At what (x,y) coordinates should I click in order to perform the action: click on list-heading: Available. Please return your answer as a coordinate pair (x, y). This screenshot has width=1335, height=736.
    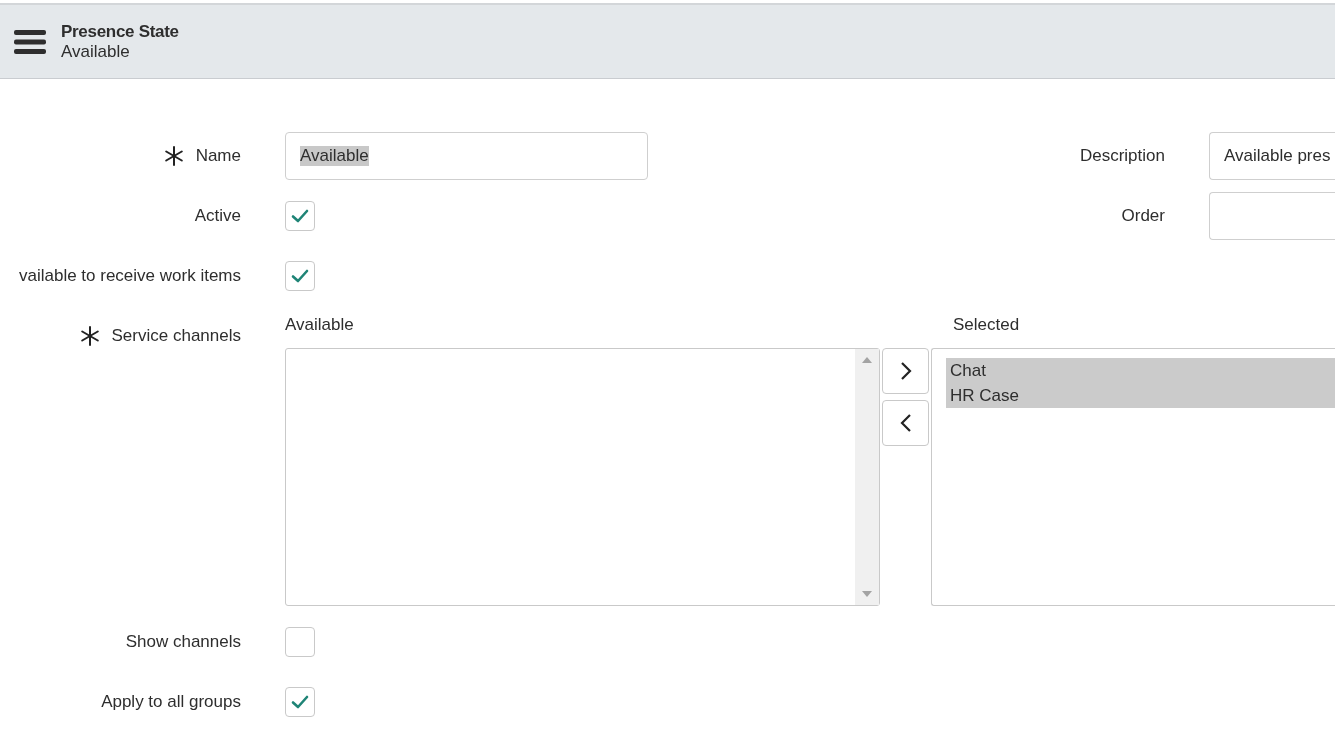
    Looking at the image, I should click on (320, 325).